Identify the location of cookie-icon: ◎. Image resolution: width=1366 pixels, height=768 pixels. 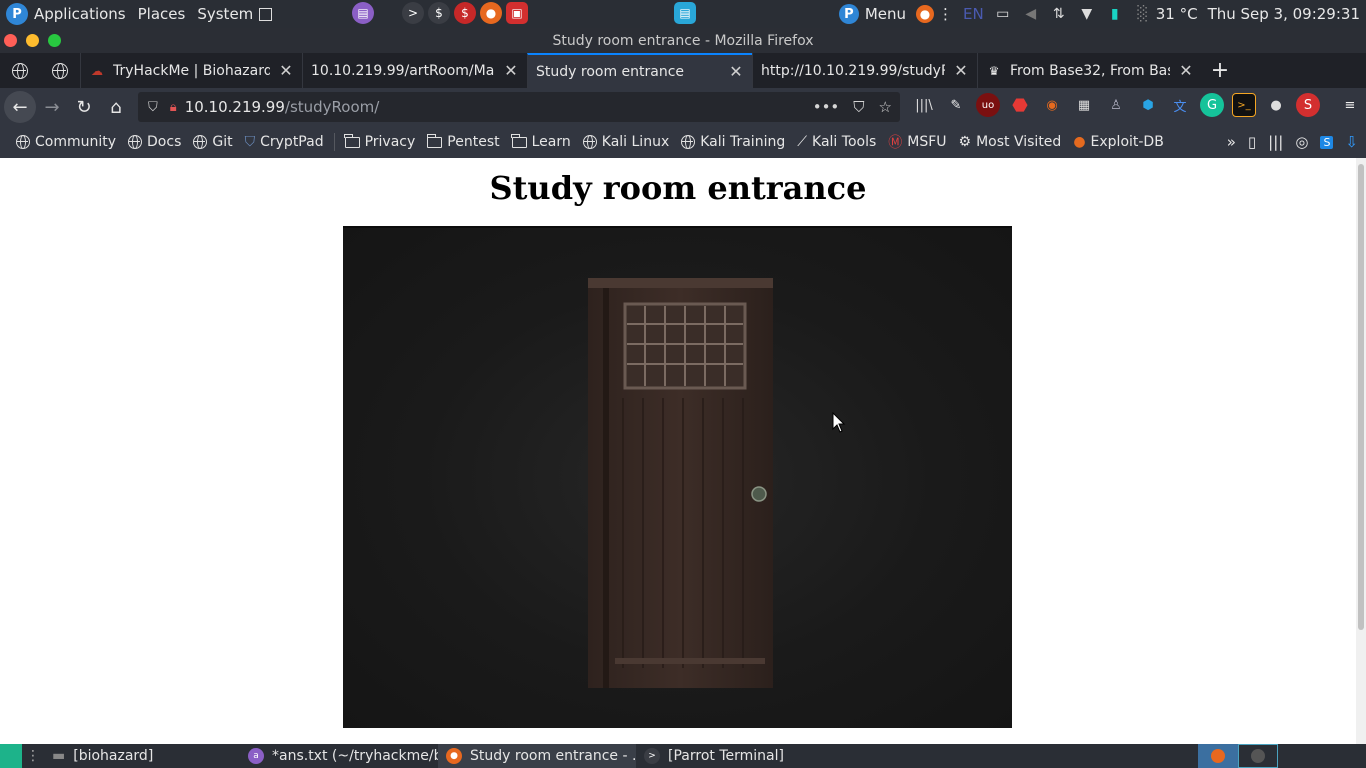
(1301, 142).